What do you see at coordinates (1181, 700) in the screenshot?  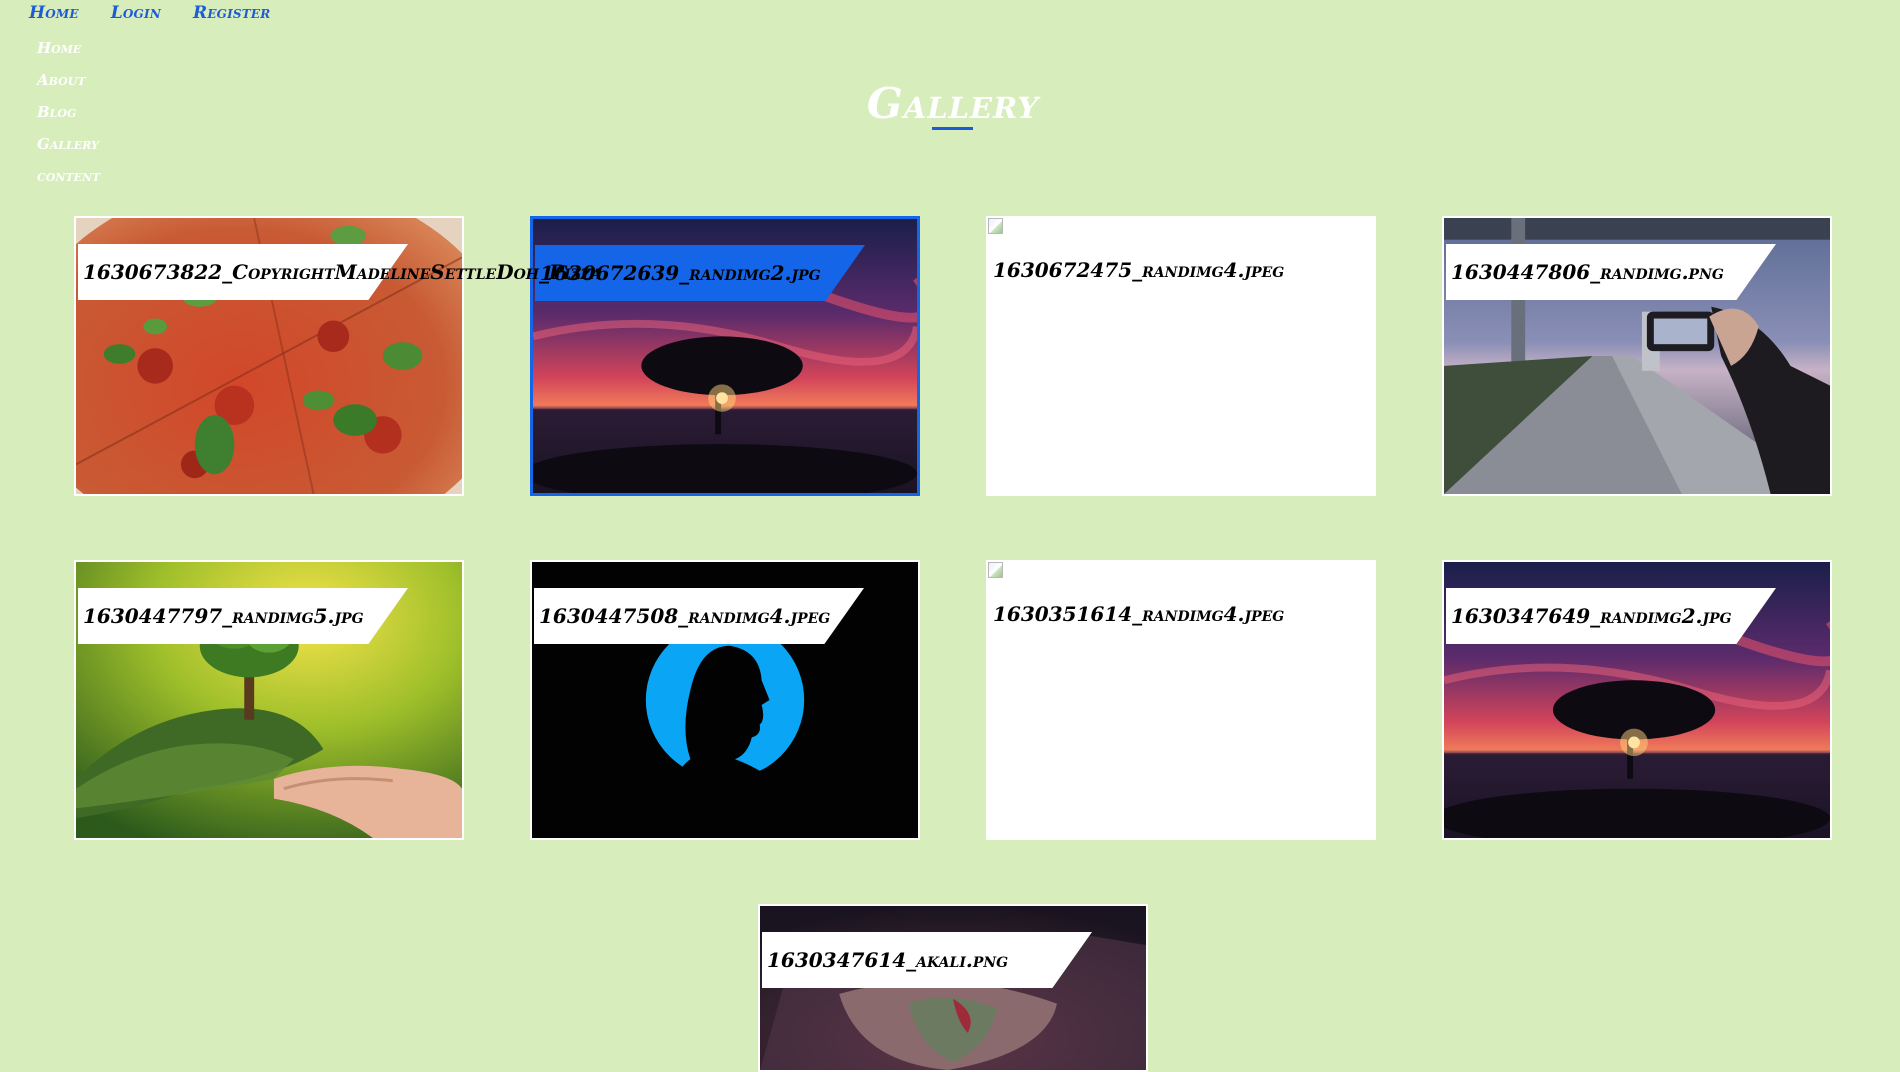 I see `gallery-item: 1630351614_randimg4.jpeg` at bounding box center [1181, 700].